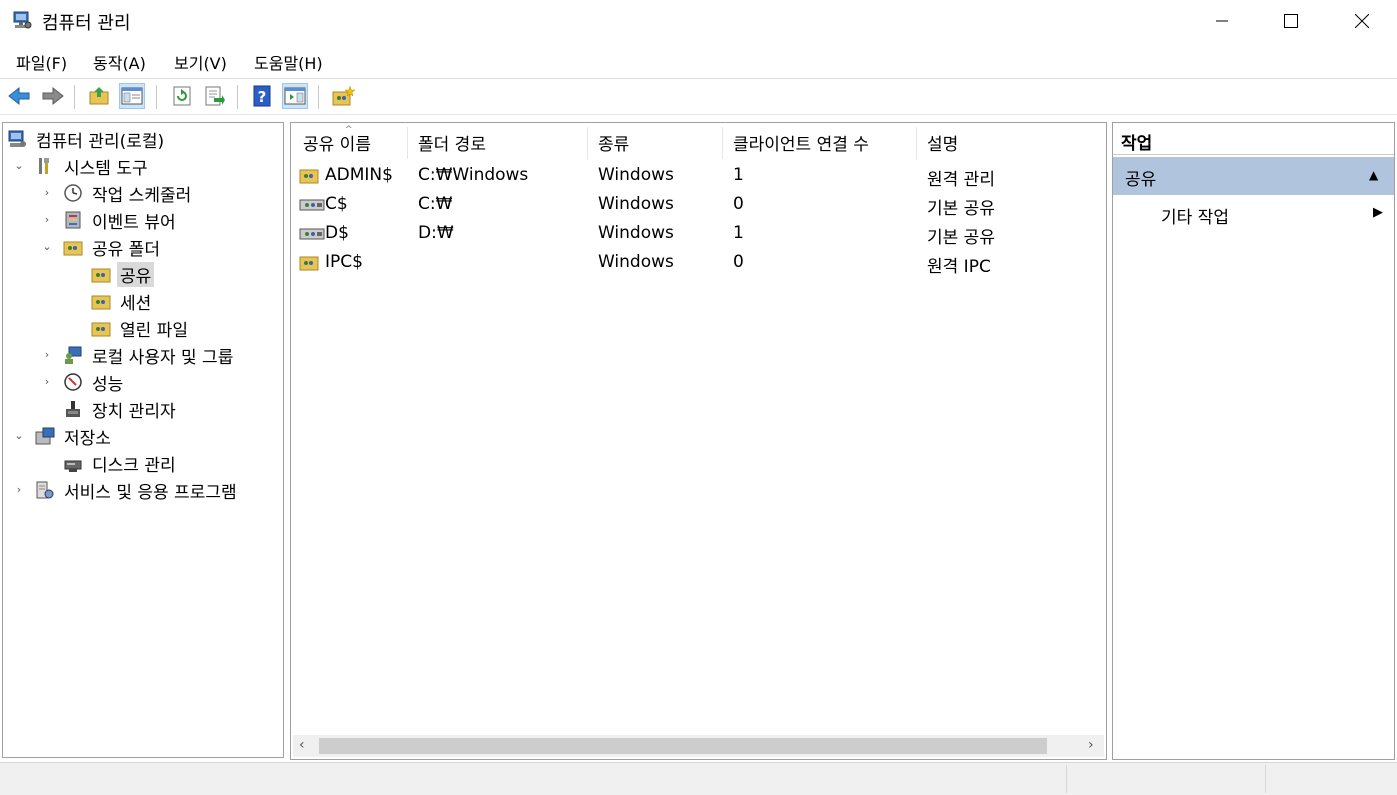 The width and height of the screenshot is (1397, 795). I want to click on collapse-up-icon: ▲, so click(1373, 175).